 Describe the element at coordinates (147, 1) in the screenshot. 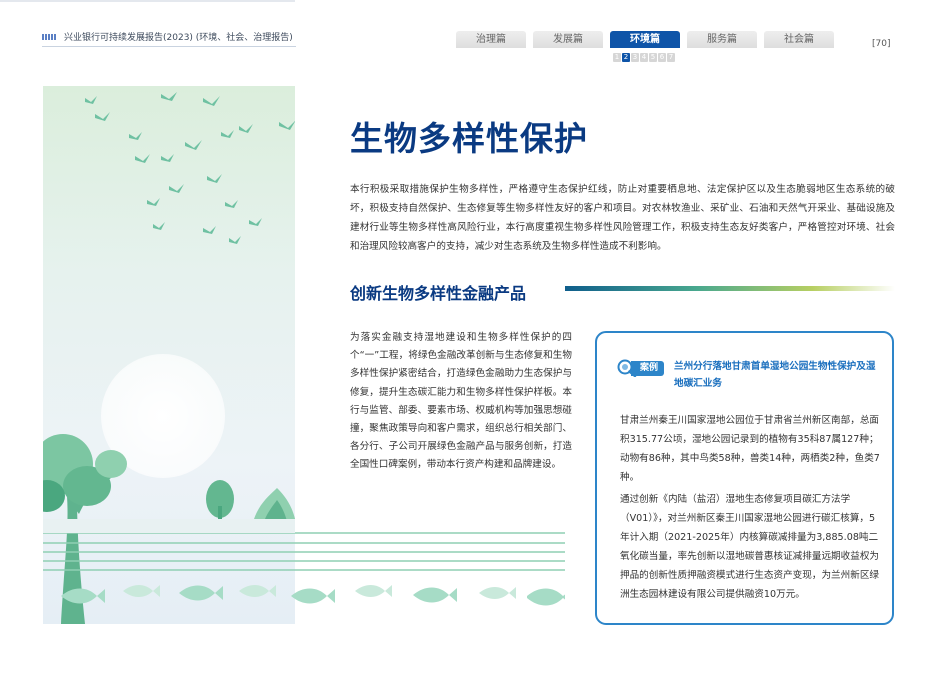

I see `top-divider` at that location.